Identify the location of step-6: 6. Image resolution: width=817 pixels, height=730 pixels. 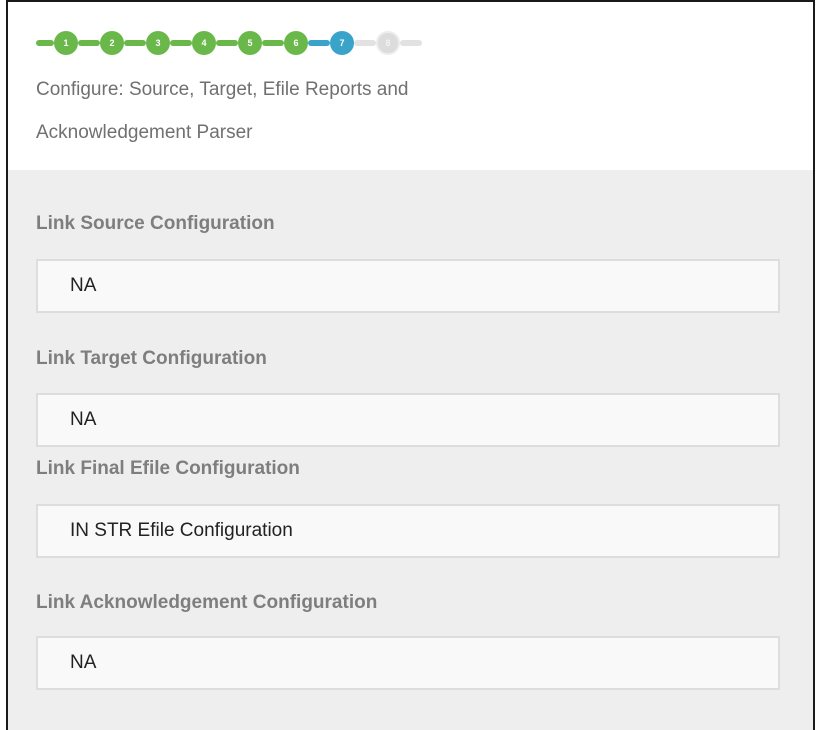
(296, 43).